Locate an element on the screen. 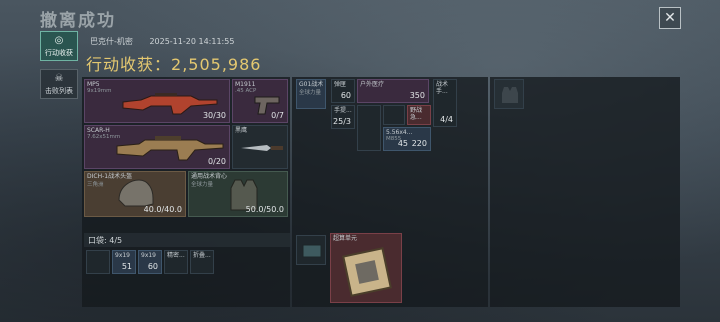  weapon-name: SCAR-H is located at coordinates (98, 130).